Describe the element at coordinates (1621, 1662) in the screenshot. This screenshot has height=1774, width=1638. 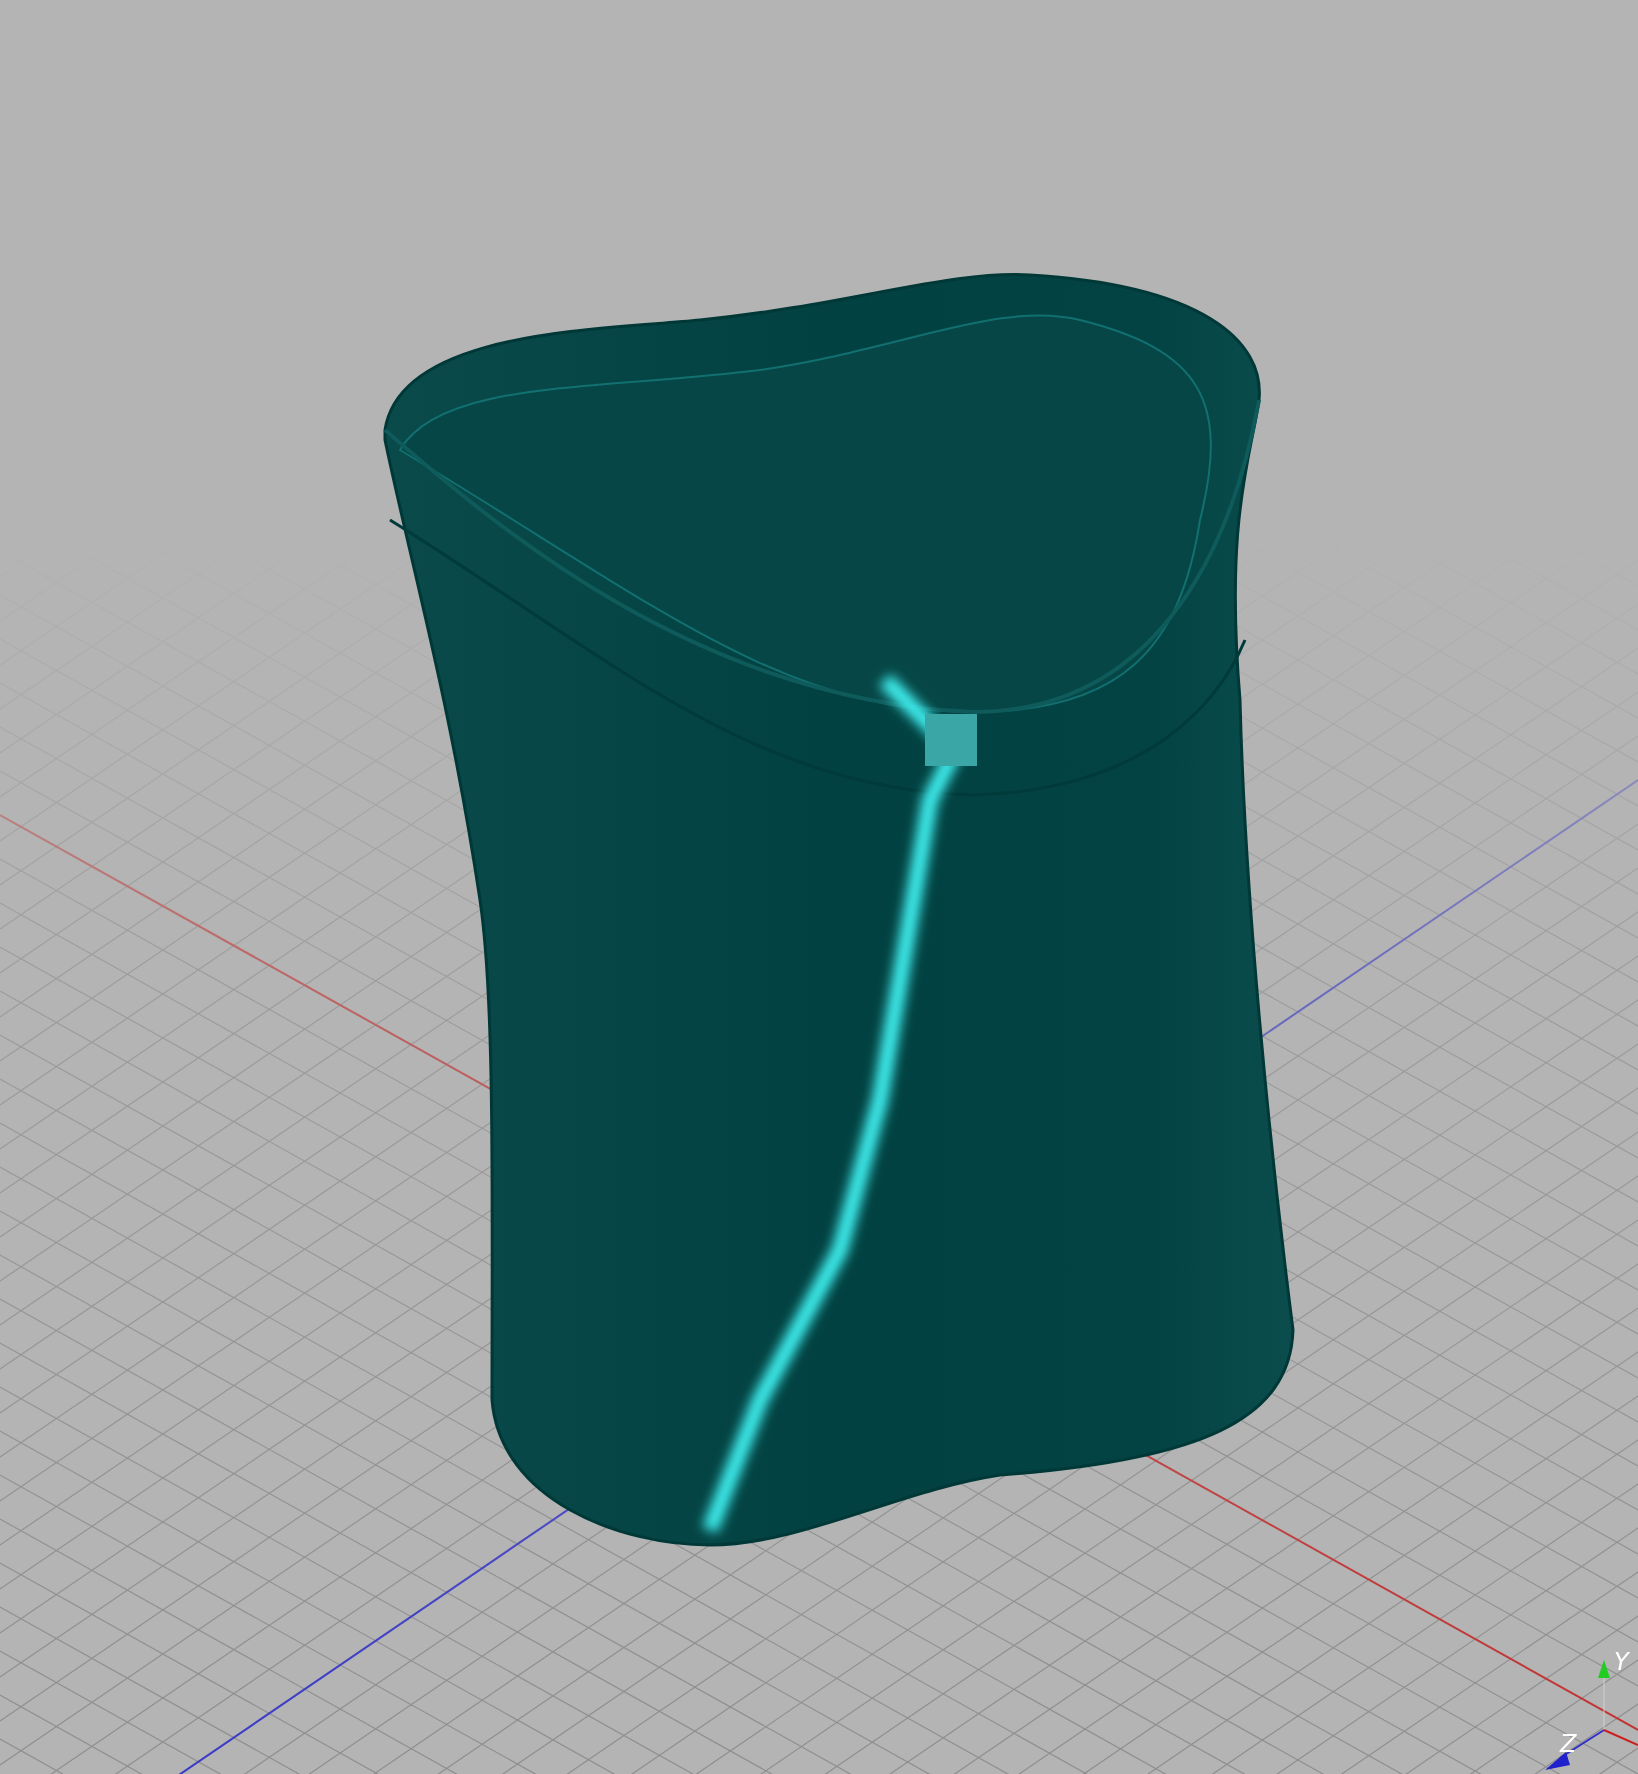
I see `axis-label: Y` at that location.